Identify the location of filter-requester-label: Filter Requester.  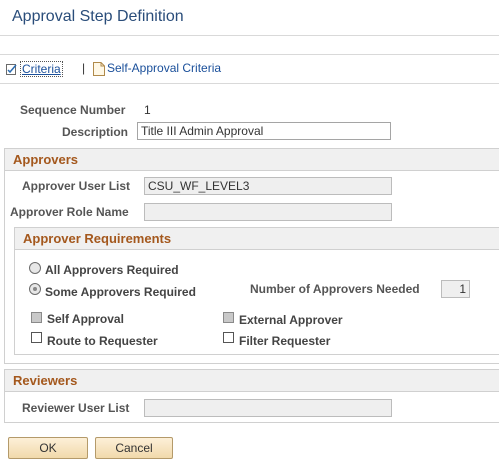
(285, 341).